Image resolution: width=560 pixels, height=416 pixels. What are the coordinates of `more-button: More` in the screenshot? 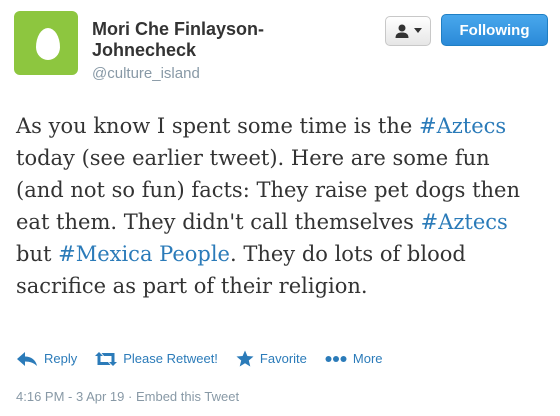 It's located at (354, 358).